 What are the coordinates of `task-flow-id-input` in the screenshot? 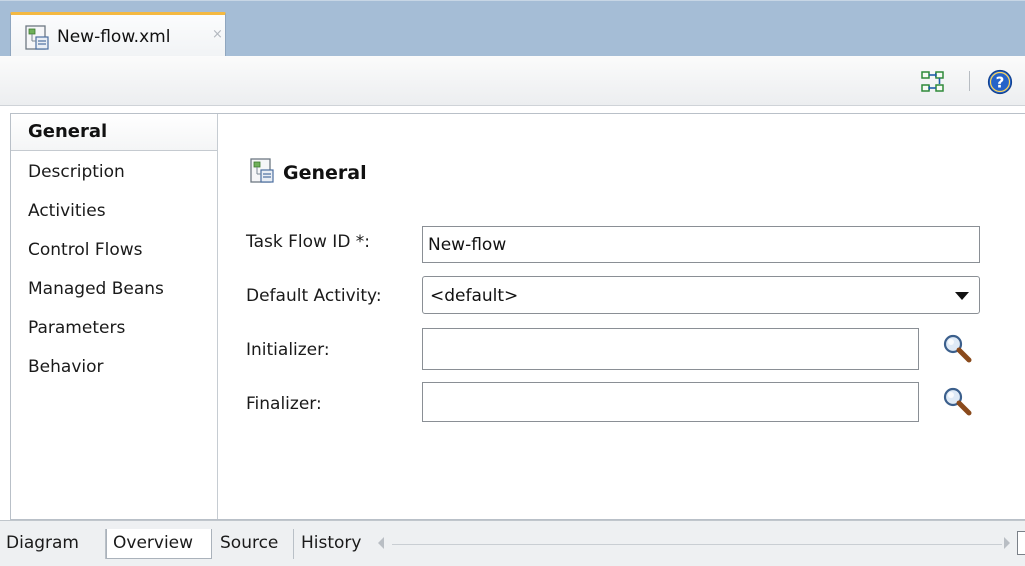 It's located at (701, 244).